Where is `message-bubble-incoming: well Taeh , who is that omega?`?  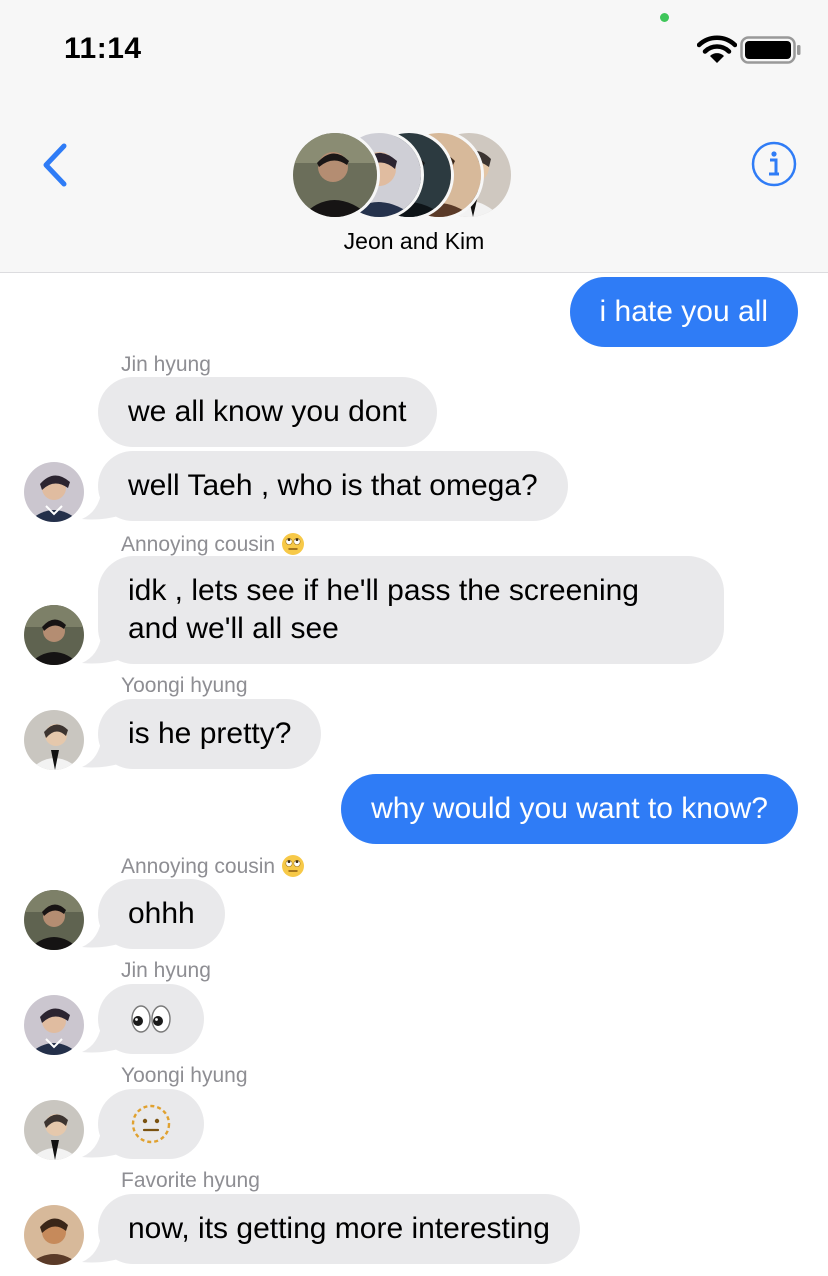 message-bubble-incoming: well Taeh , who is that omega? is located at coordinates (333, 486).